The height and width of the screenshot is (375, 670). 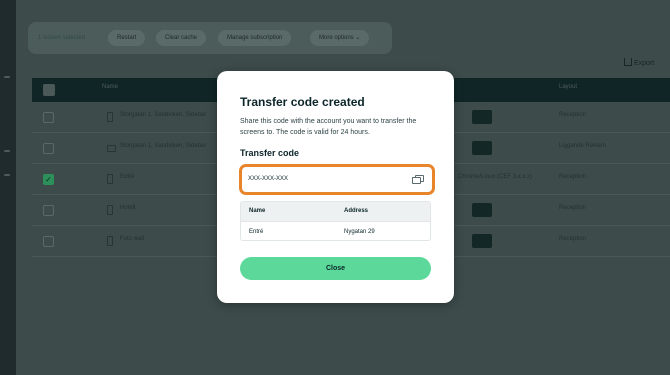 What do you see at coordinates (359, 232) in the screenshot?
I see `summary-cell-address: Nygatan 29` at bounding box center [359, 232].